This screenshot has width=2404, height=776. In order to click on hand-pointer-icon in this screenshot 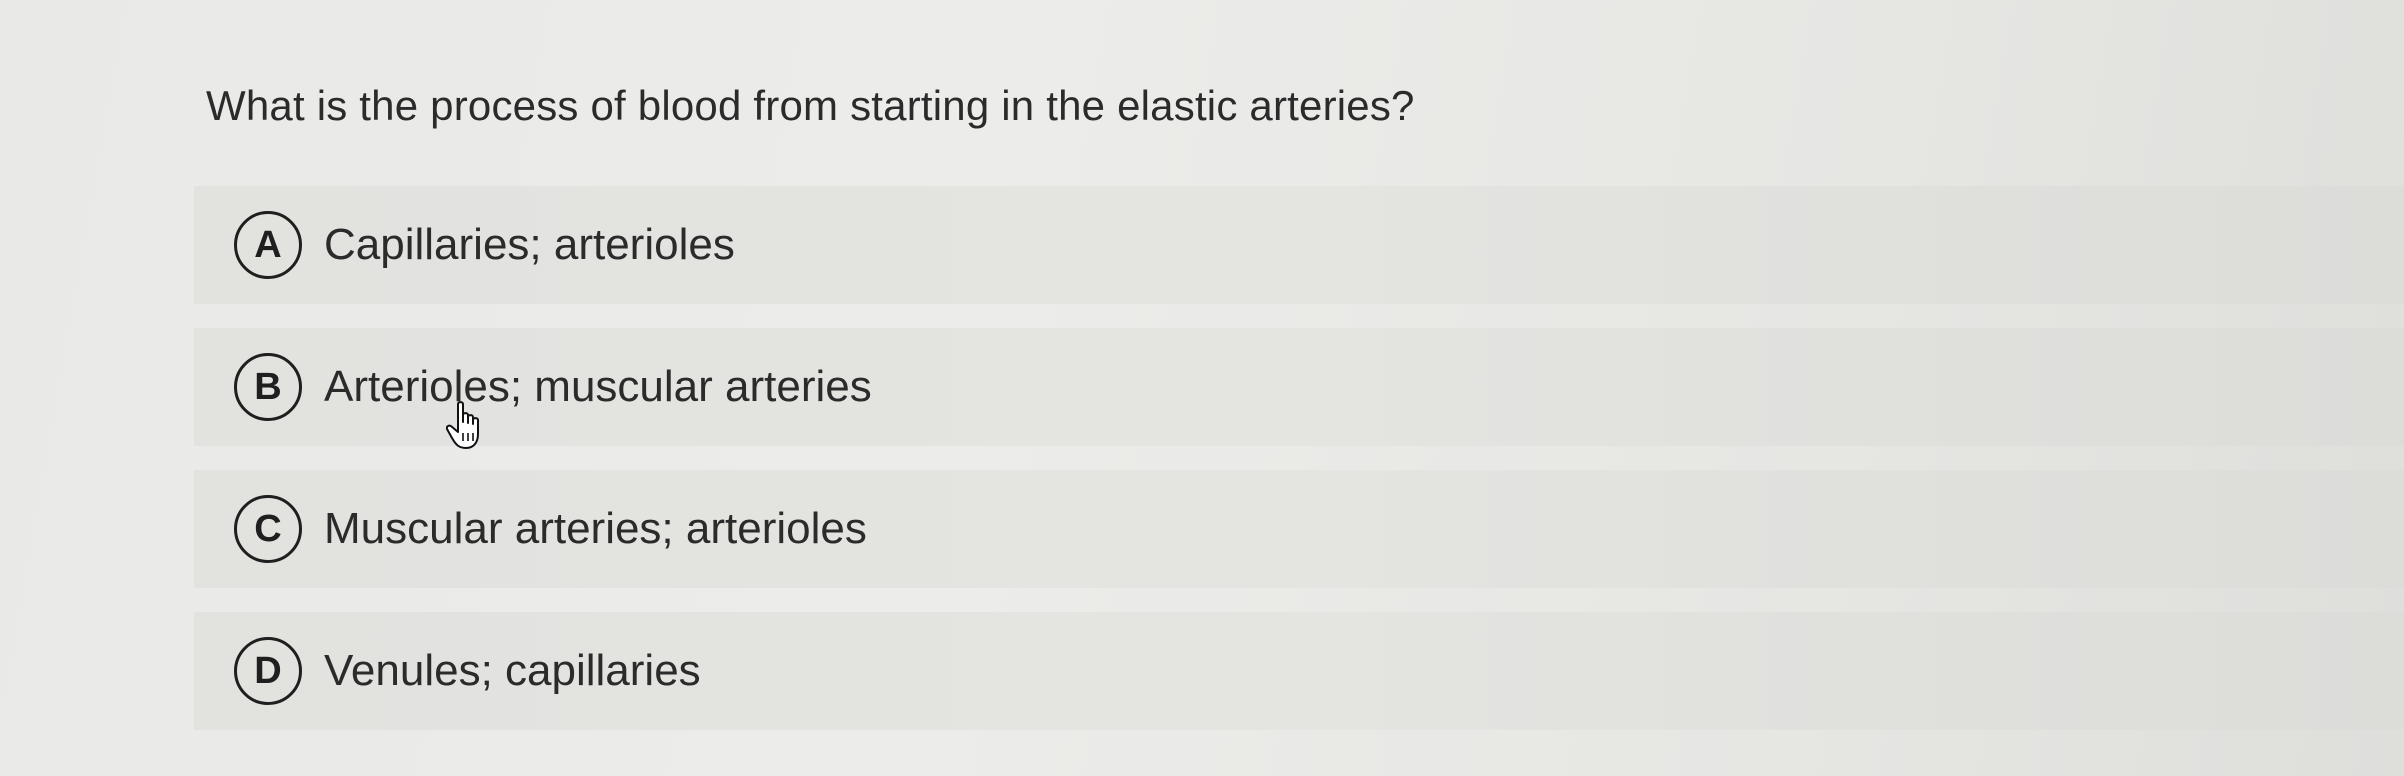, I will do `click(462, 425)`.